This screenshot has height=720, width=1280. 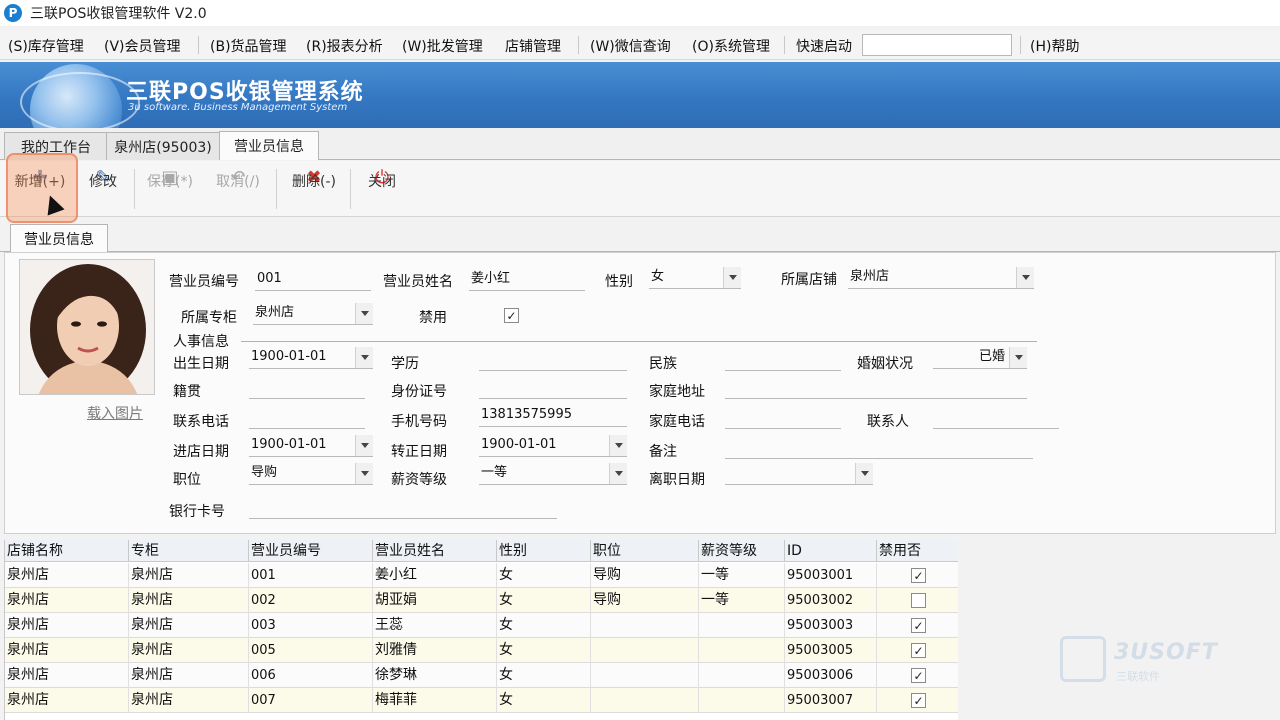 I want to click on home-addr-input, so click(x=876, y=388).